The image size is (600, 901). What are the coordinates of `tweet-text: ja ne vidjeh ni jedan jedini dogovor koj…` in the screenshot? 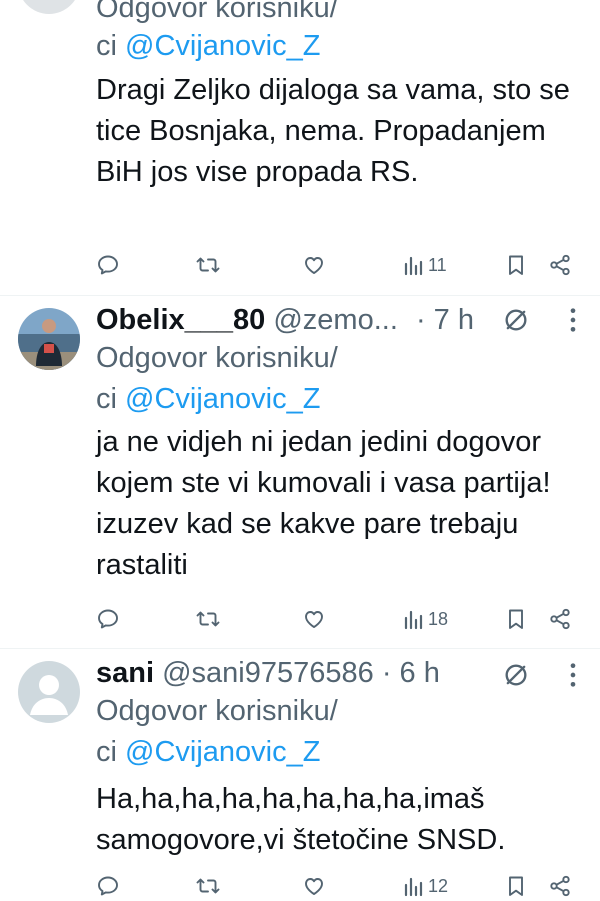 It's located at (323, 503).